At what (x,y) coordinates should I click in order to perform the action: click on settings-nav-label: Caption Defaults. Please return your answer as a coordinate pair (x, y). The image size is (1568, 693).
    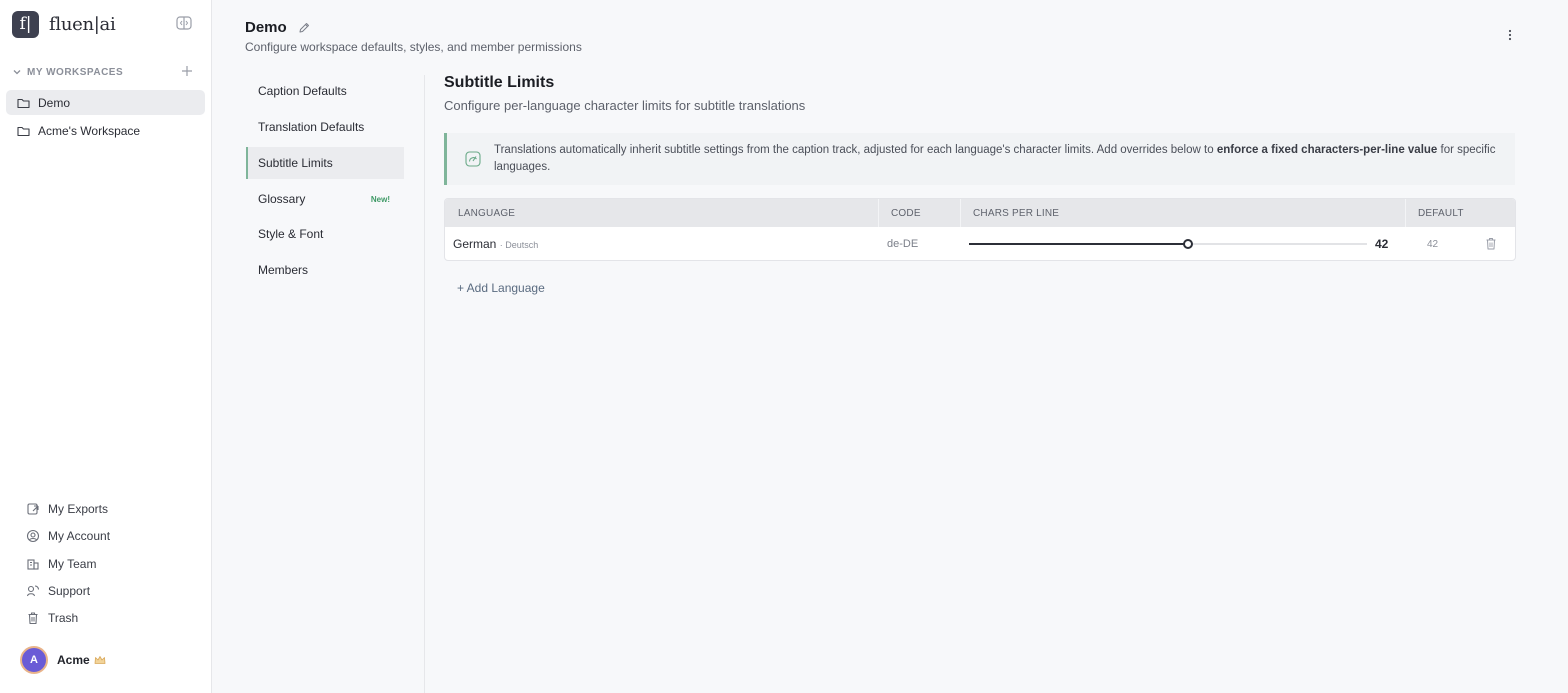
    Looking at the image, I should click on (302, 91).